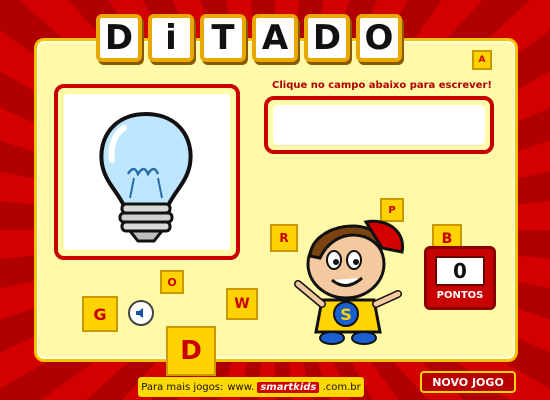 The width and height of the screenshot is (550, 400). Describe the element at coordinates (460, 295) in the screenshot. I see `score-label: PONTOS` at that location.